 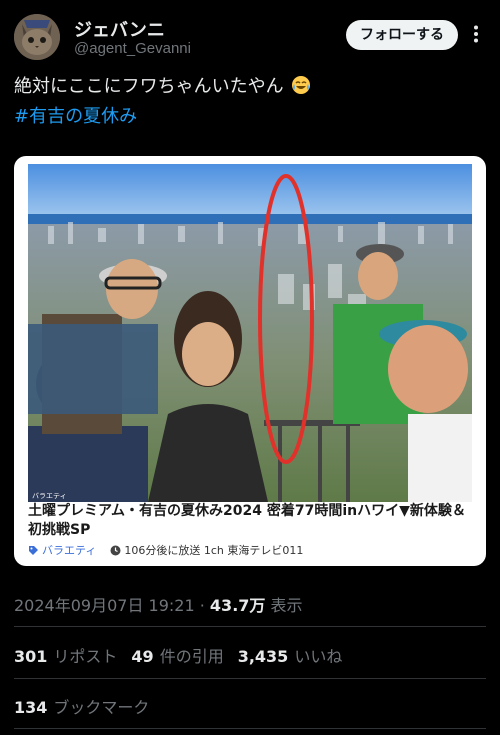 What do you see at coordinates (286, 605) in the screenshot?
I see `view-label: 表示` at bounding box center [286, 605].